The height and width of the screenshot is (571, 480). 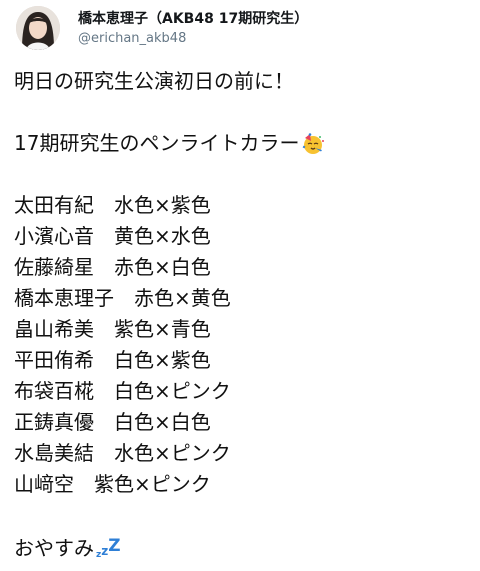 What do you see at coordinates (64, 298) in the screenshot?
I see `member-name: 橋本恵理子` at bounding box center [64, 298].